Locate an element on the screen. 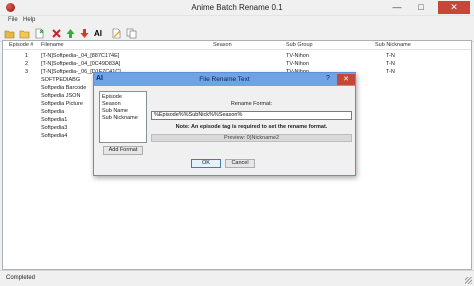 The height and width of the screenshot is (286, 474). menu-help: Help is located at coordinates (29, 20).